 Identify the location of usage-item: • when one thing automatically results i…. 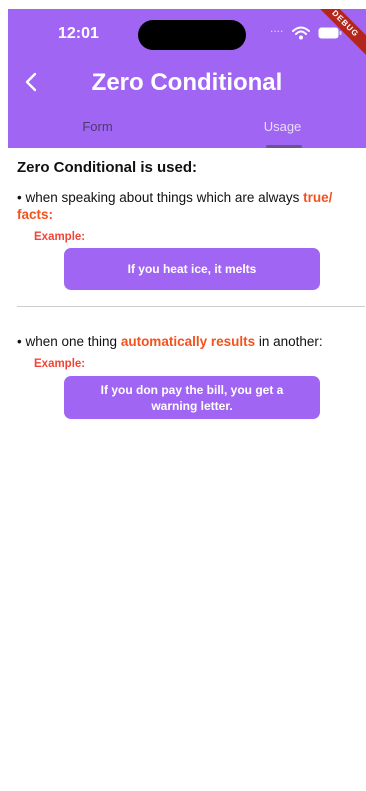
(189, 341).